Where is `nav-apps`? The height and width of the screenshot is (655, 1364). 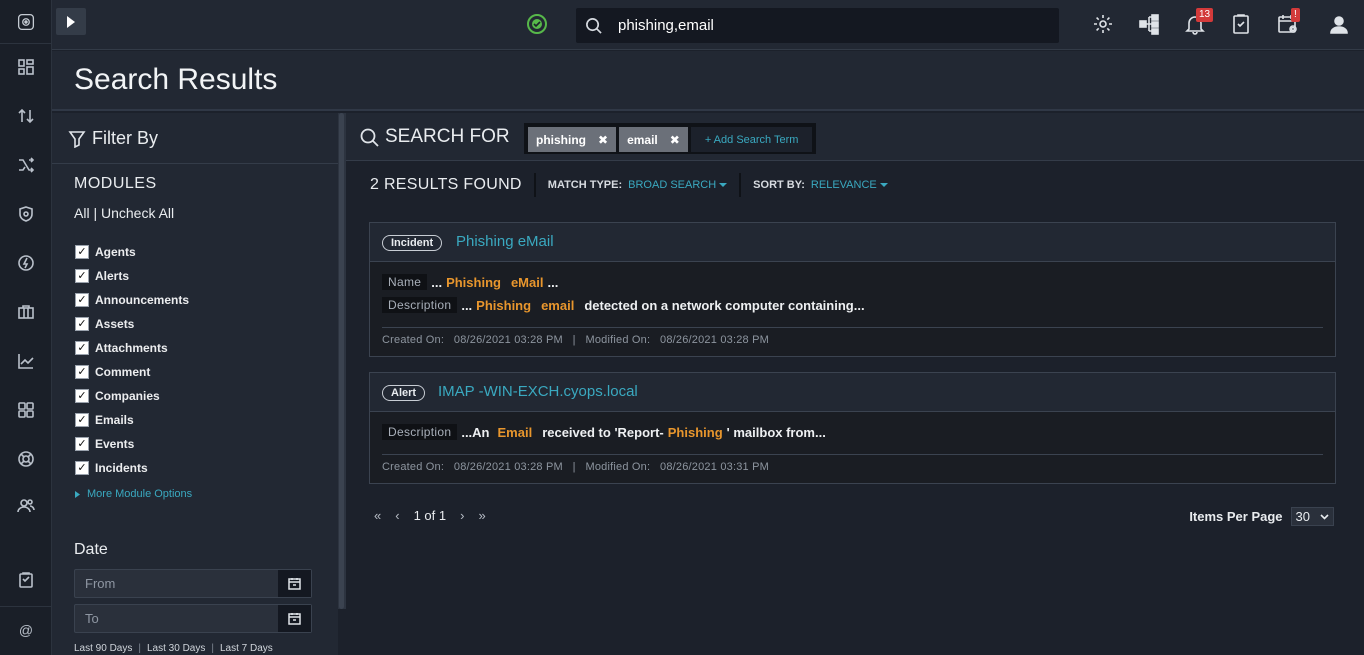 nav-apps is located at coordinates (26, 410).